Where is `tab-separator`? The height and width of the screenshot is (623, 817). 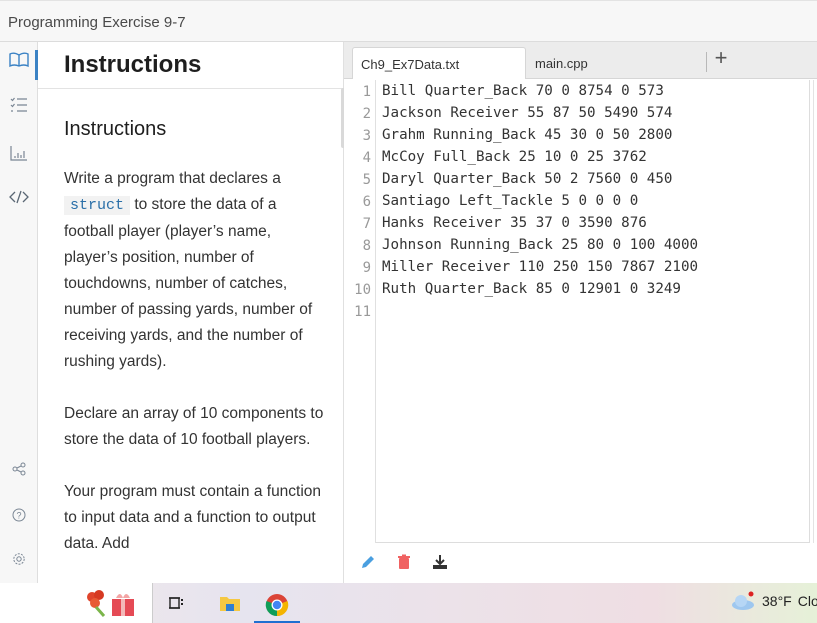 tab-separator is located at coordinates (706, 62).